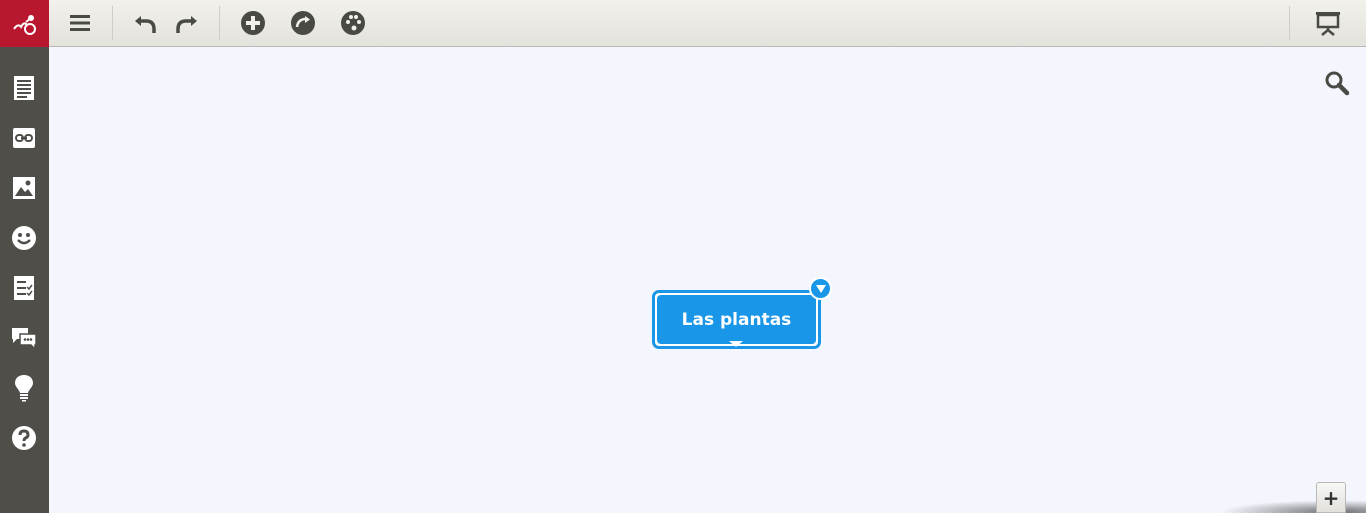 The width and height of the screenshot is (1366, 513). I want to click on sidebar-item-help, so click(24, 438).